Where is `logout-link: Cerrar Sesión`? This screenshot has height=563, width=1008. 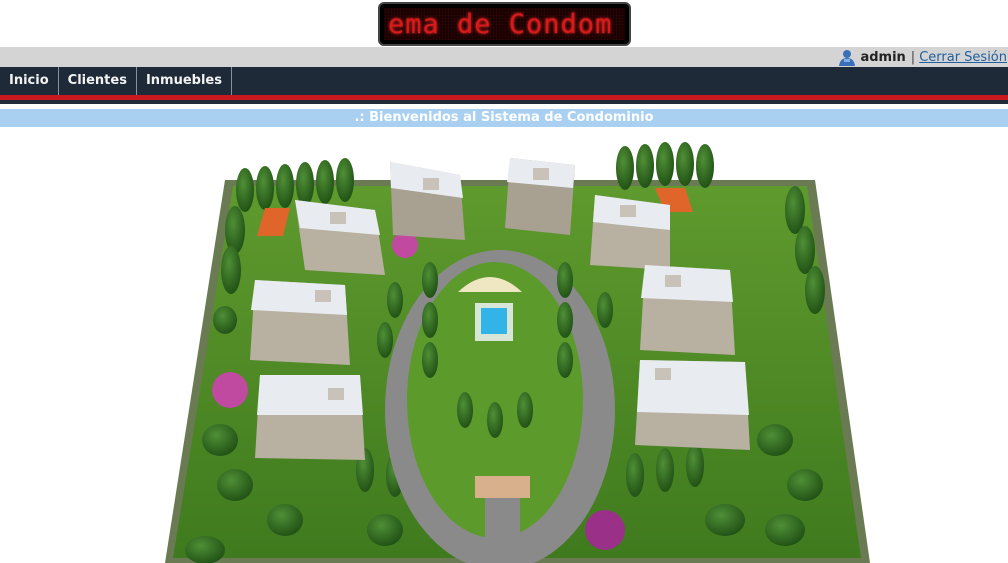 logout-link: Cerrar Sesión is located at coordinates (963, 58).